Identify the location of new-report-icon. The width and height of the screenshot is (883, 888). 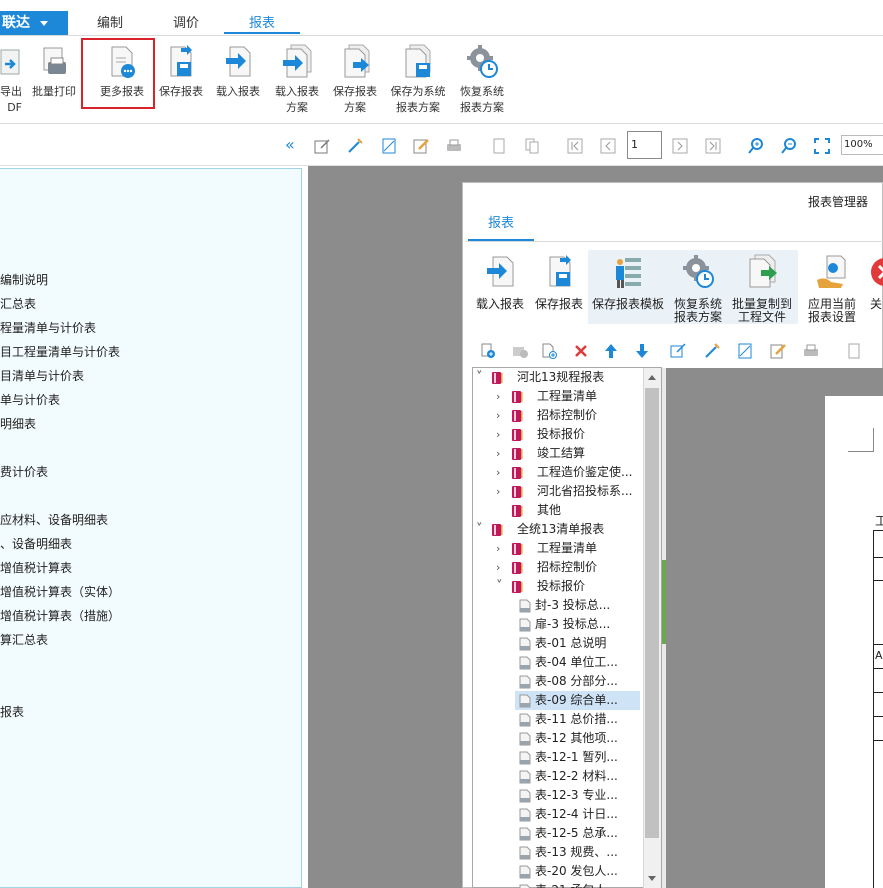
(488, 351).